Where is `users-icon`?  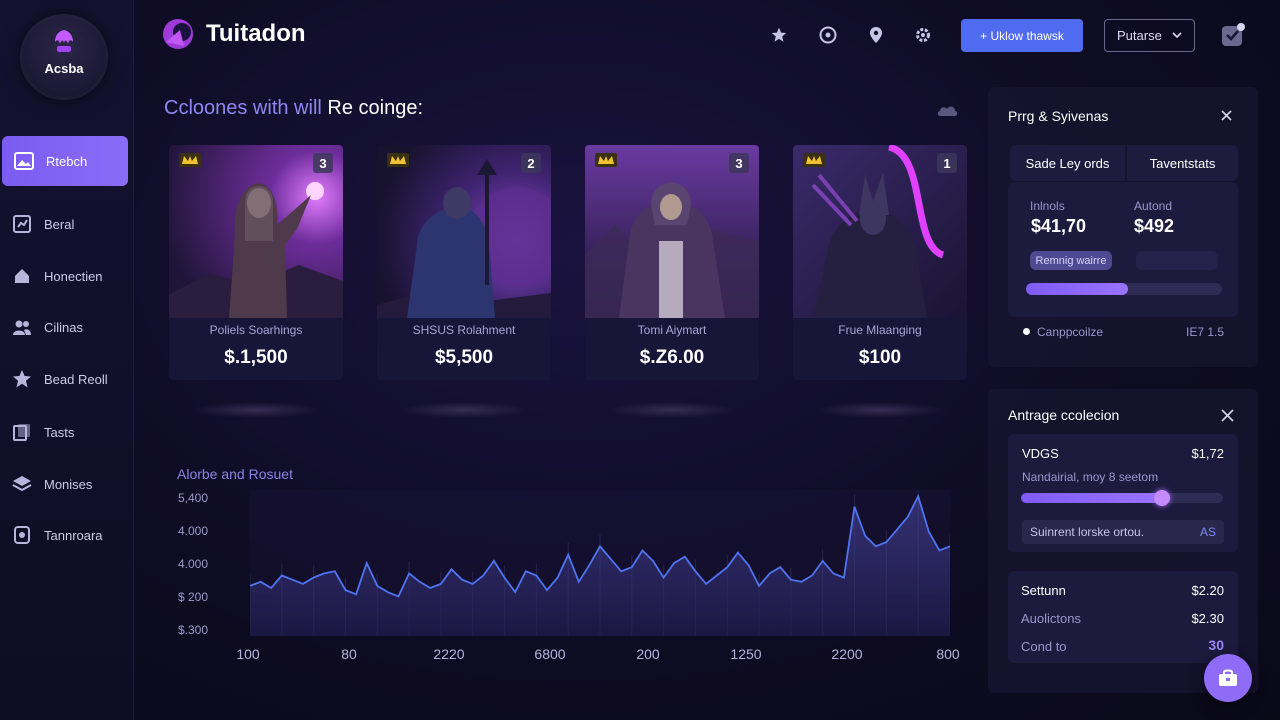
users-icon is located at coordinates (22, 327).